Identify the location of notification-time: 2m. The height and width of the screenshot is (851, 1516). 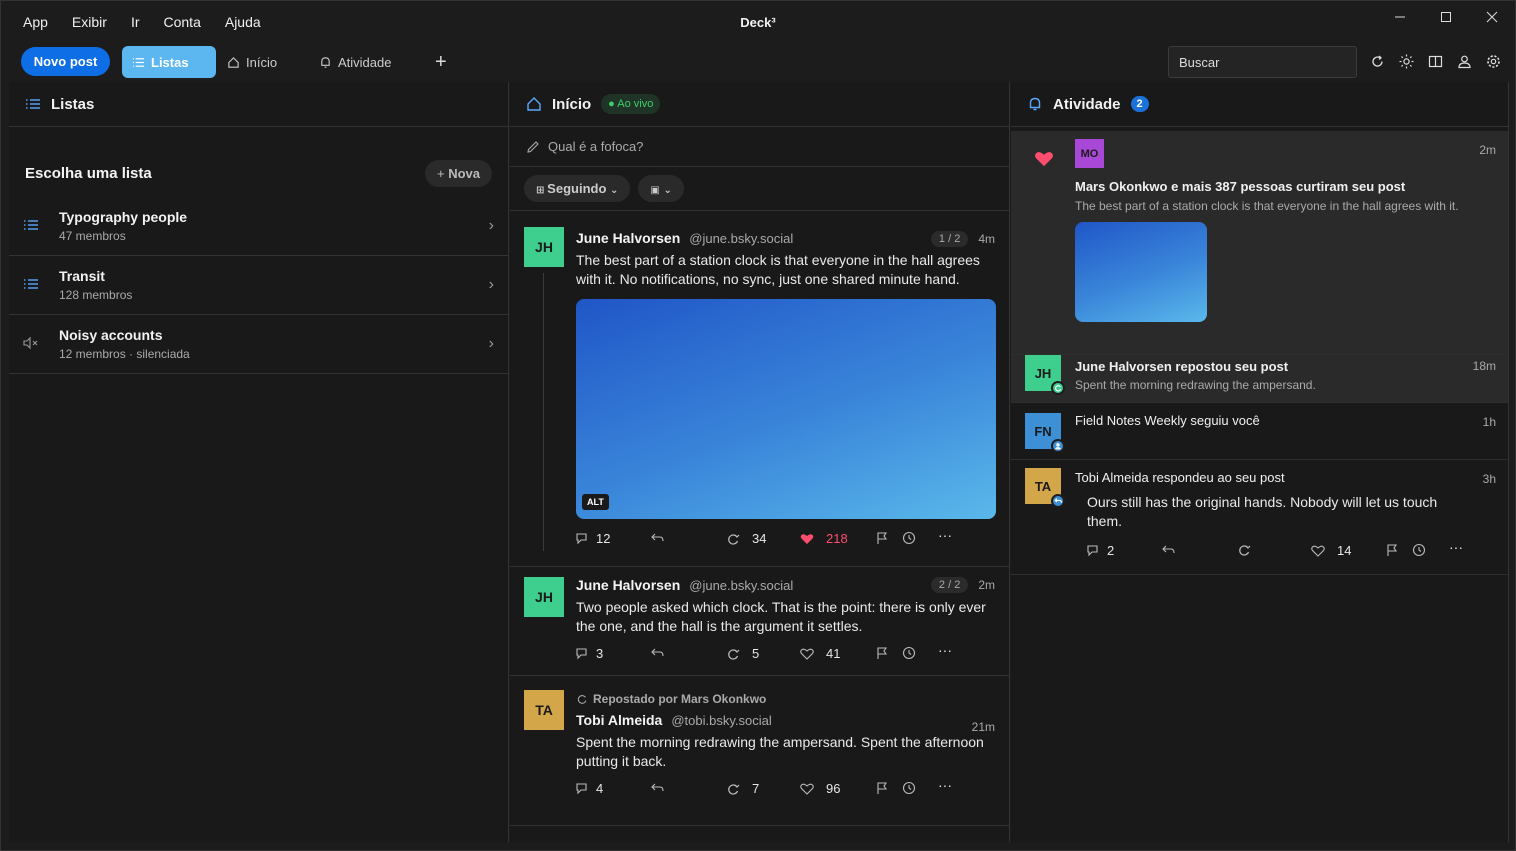
(1487, 150).